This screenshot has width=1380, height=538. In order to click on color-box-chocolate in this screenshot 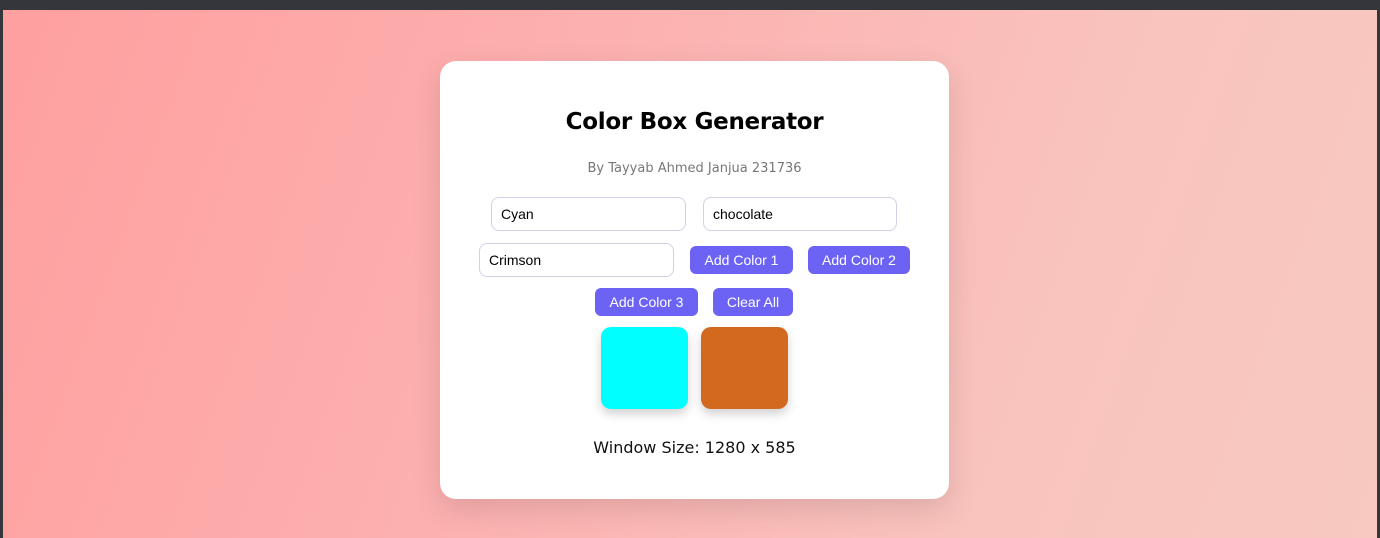, I will do `click(744, 368)`.